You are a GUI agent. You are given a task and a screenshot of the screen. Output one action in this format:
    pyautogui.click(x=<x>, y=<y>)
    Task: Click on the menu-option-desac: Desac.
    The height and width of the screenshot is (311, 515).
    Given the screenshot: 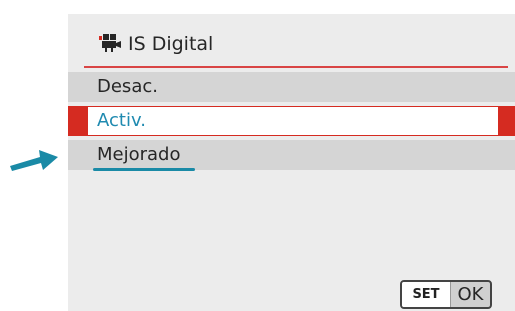 What is the action you would take?
    pyautogui.click(x=291, y=87)
    